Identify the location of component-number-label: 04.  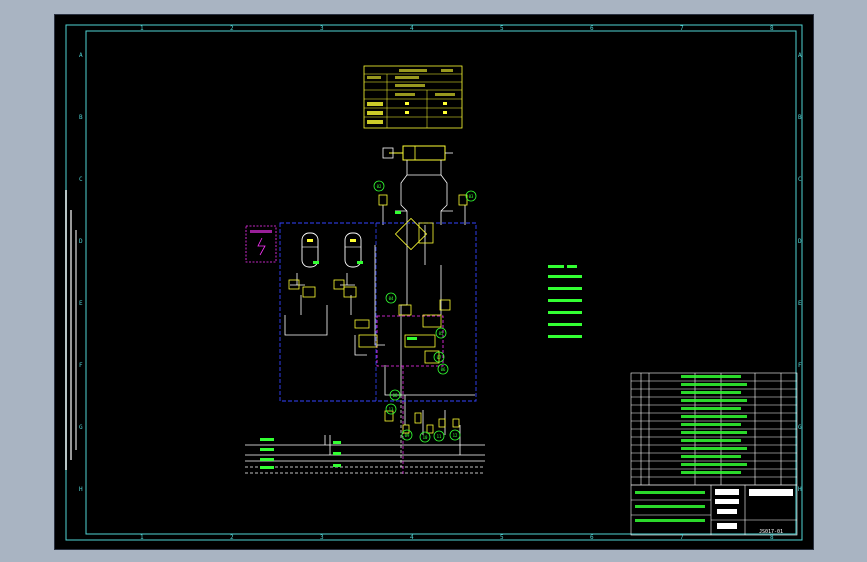
(391, 298).